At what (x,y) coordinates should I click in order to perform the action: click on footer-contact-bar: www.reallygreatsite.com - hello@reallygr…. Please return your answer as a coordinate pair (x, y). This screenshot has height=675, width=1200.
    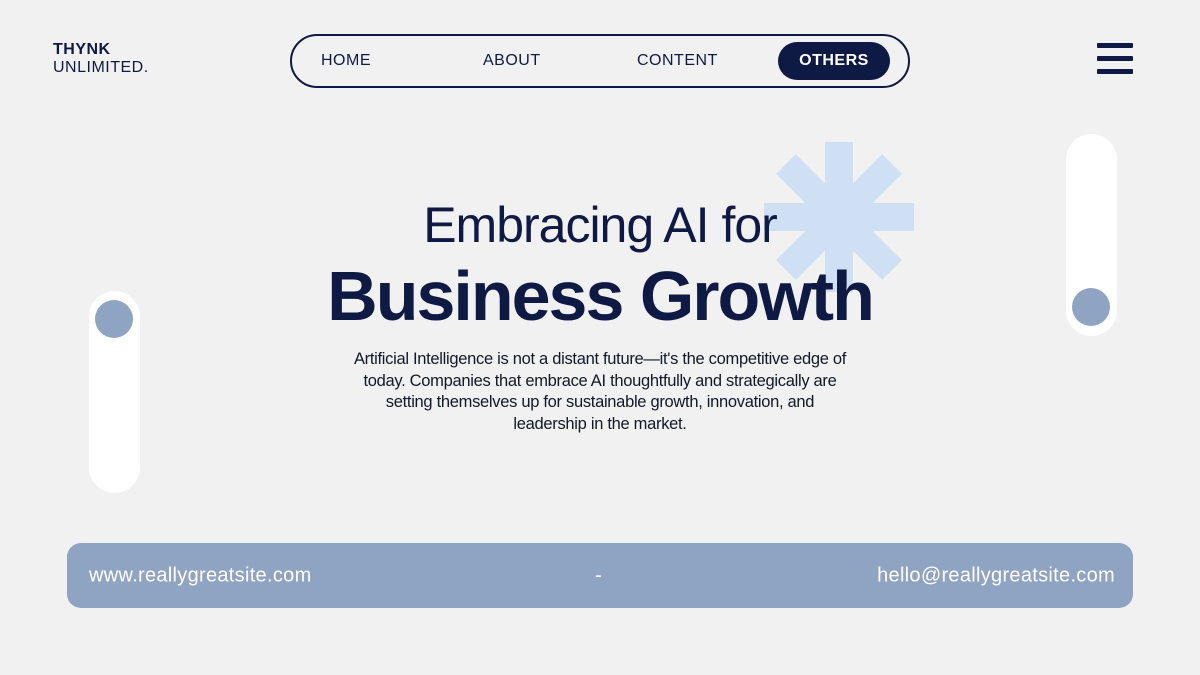
    Looking at the image, I should click on (600, 575).